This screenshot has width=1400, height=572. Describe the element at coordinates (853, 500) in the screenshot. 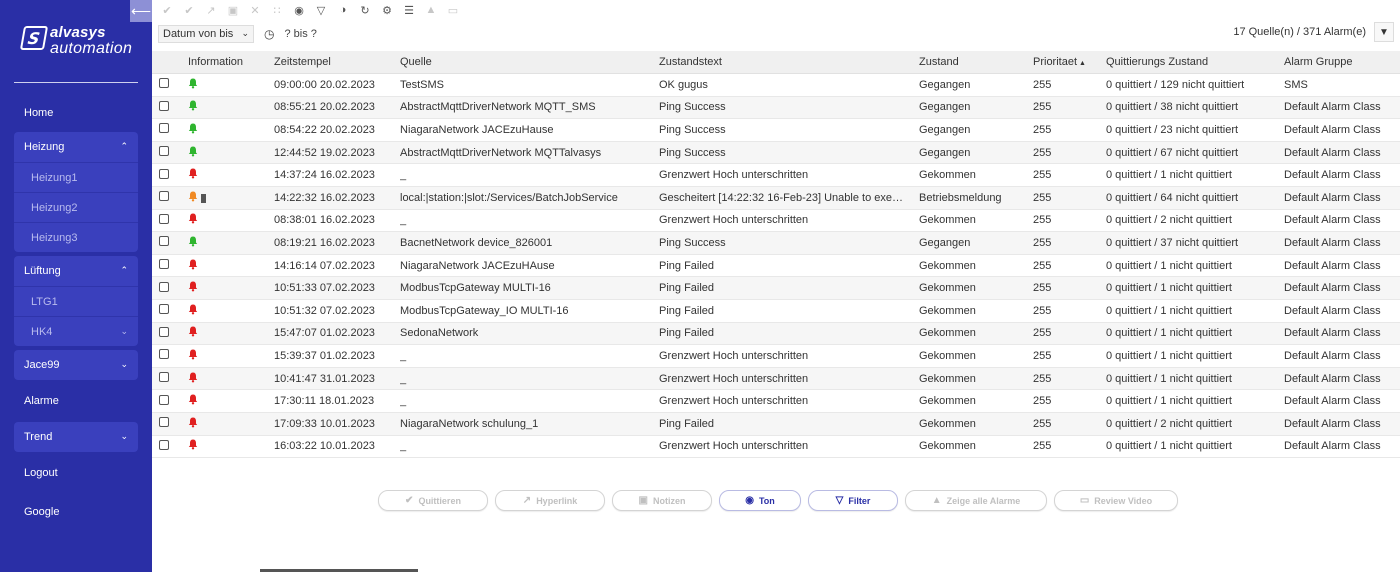

I see `filter-button: ▽ Filter` at that location.